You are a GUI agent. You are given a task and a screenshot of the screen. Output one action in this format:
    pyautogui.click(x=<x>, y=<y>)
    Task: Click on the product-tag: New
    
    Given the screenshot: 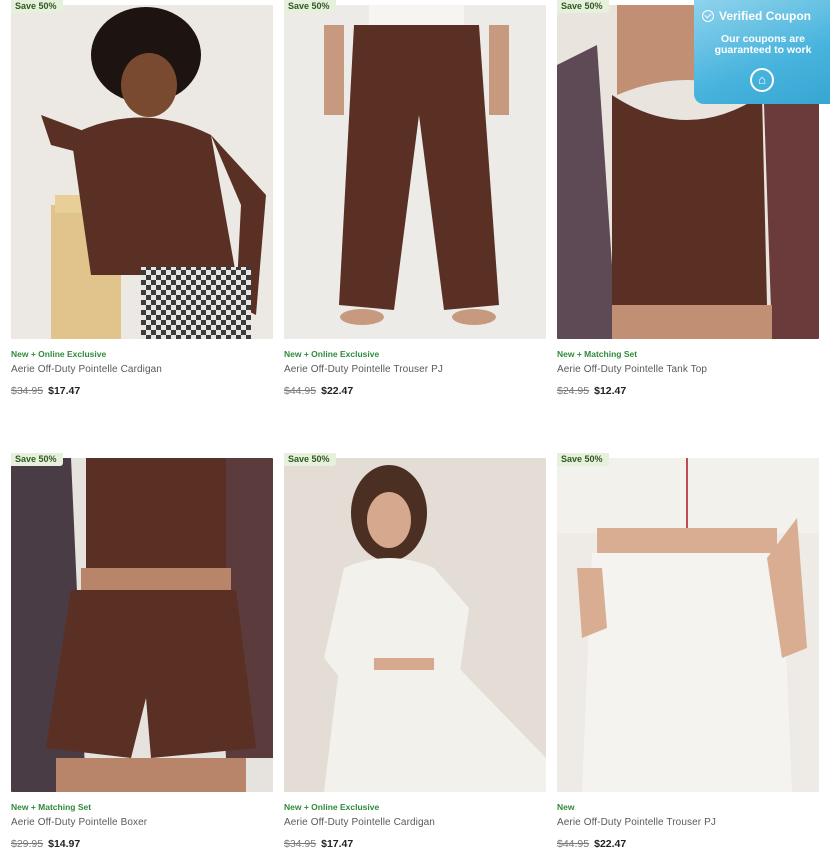 What is the action you would take?
    pyautogui.click(x=566, y=807)
    